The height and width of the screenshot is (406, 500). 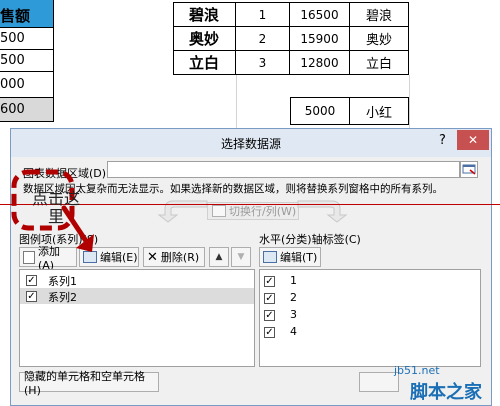 I want to click on move-down-icon: ▼, so click(x=241, y=257).